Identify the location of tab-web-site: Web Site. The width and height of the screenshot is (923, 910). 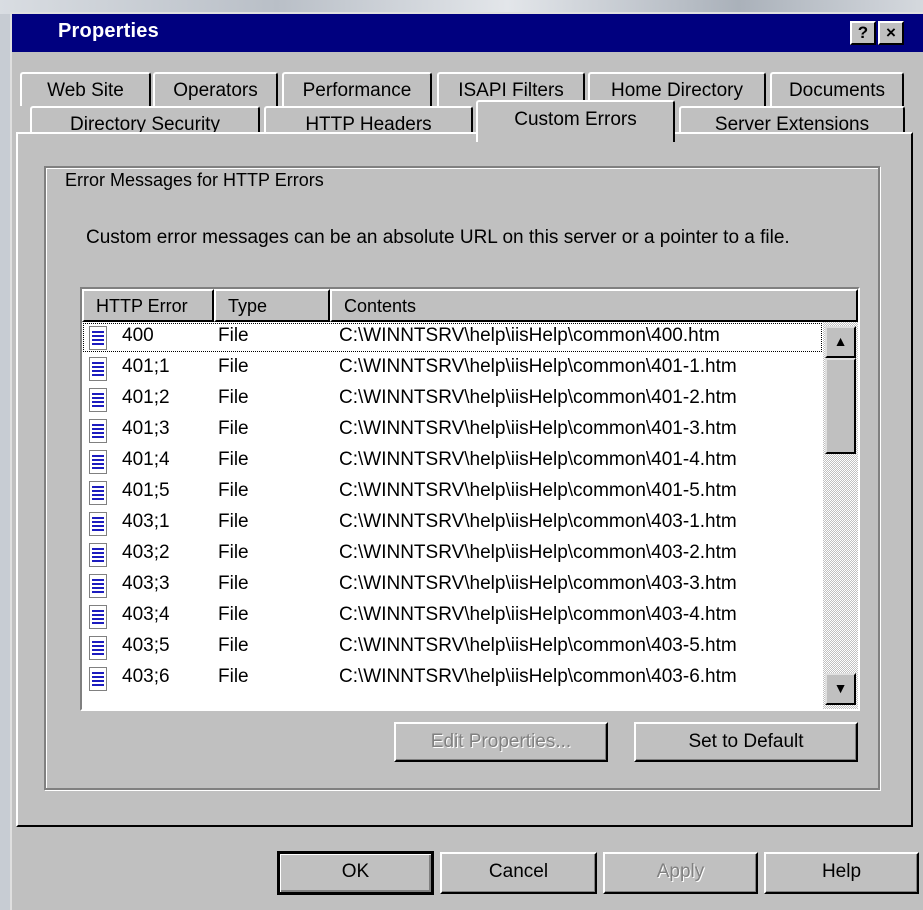
(85, 89).